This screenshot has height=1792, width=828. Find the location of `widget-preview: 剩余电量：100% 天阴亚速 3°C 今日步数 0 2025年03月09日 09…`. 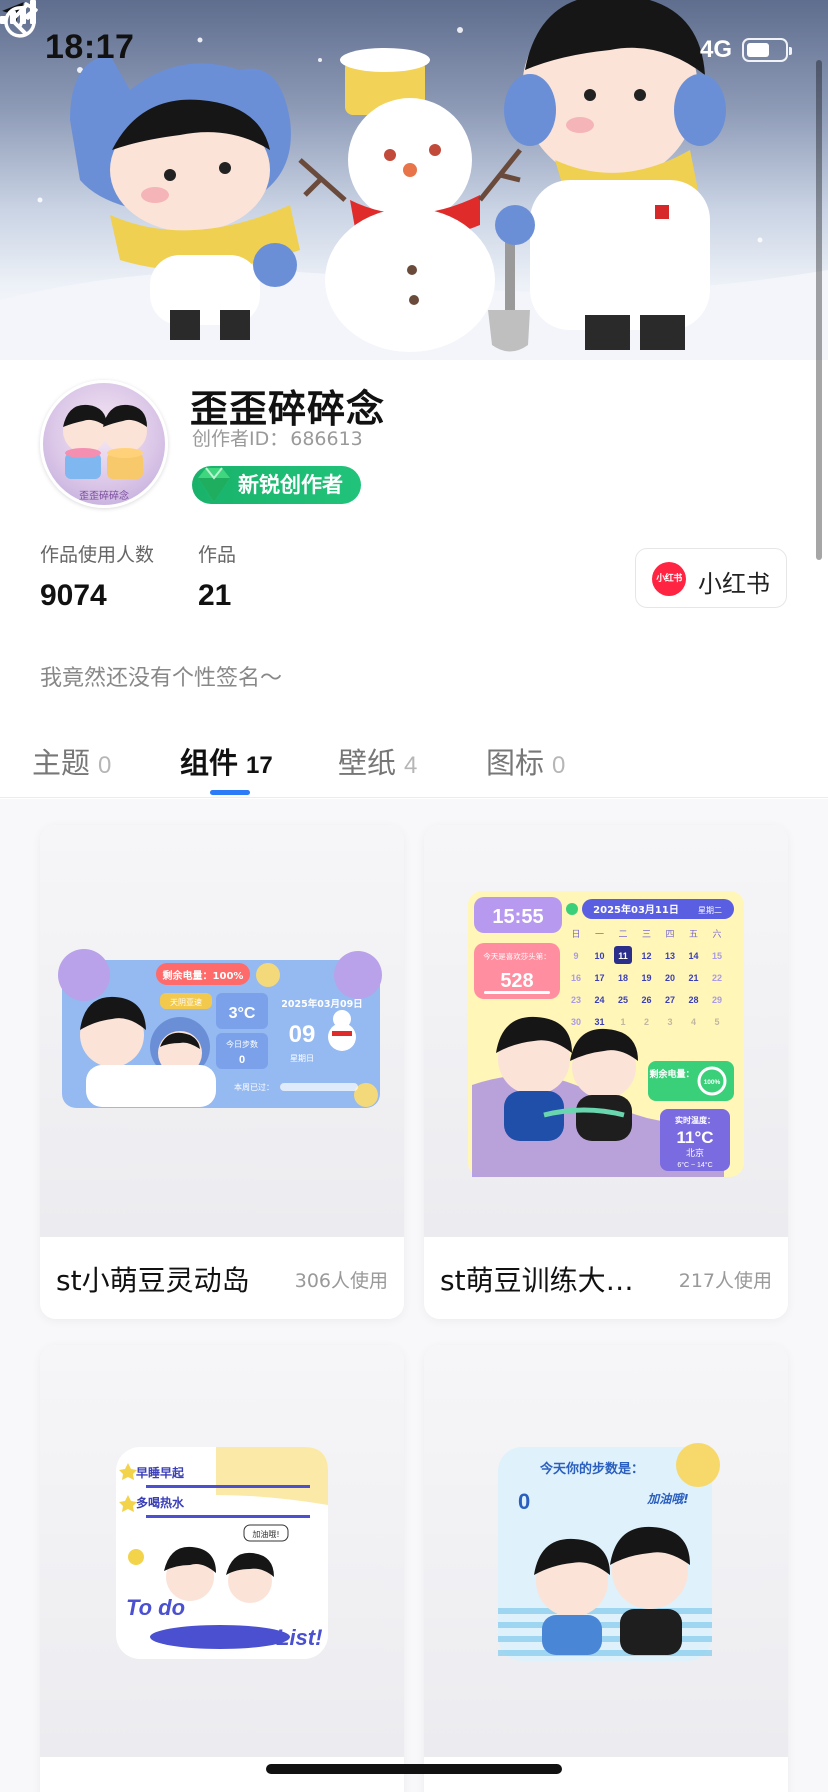

widget-preview: 剩余电量：100% 天阴亚速 3°C 今日步数 0 2025年03月09日 09… is located at coordinates (222, 1031).